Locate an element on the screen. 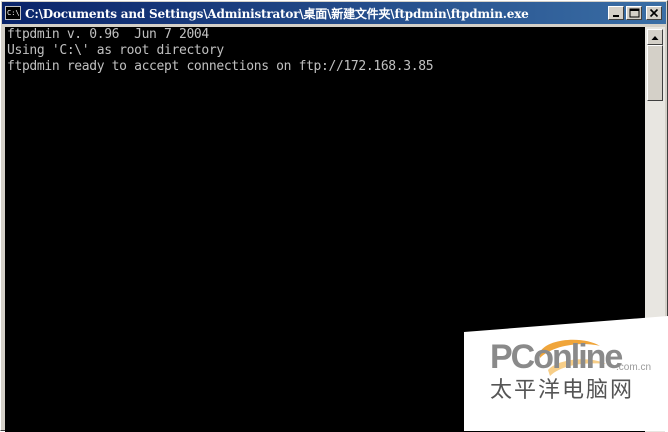 Image resolution: width=668 pixels, height=432 pixels. scroll-thumb is located at coordinates (655, 73).